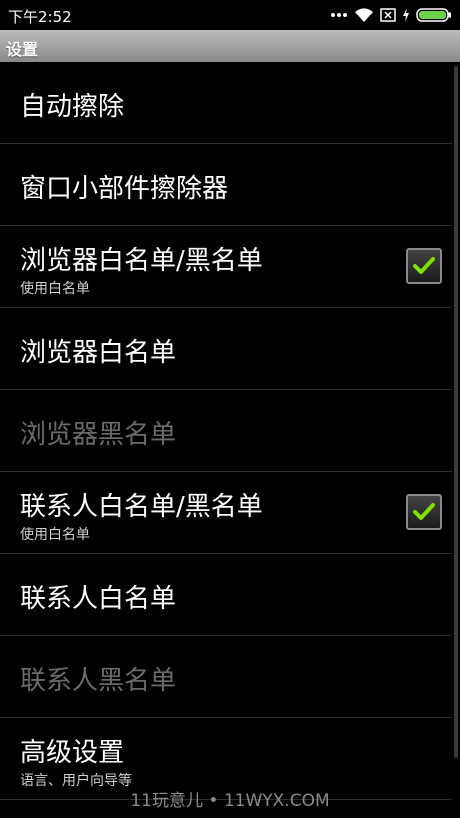 Image resolution: width=460 pixels, height=818 pixels. I want to click on status-bar: 下午2:52, so click(230, 15).